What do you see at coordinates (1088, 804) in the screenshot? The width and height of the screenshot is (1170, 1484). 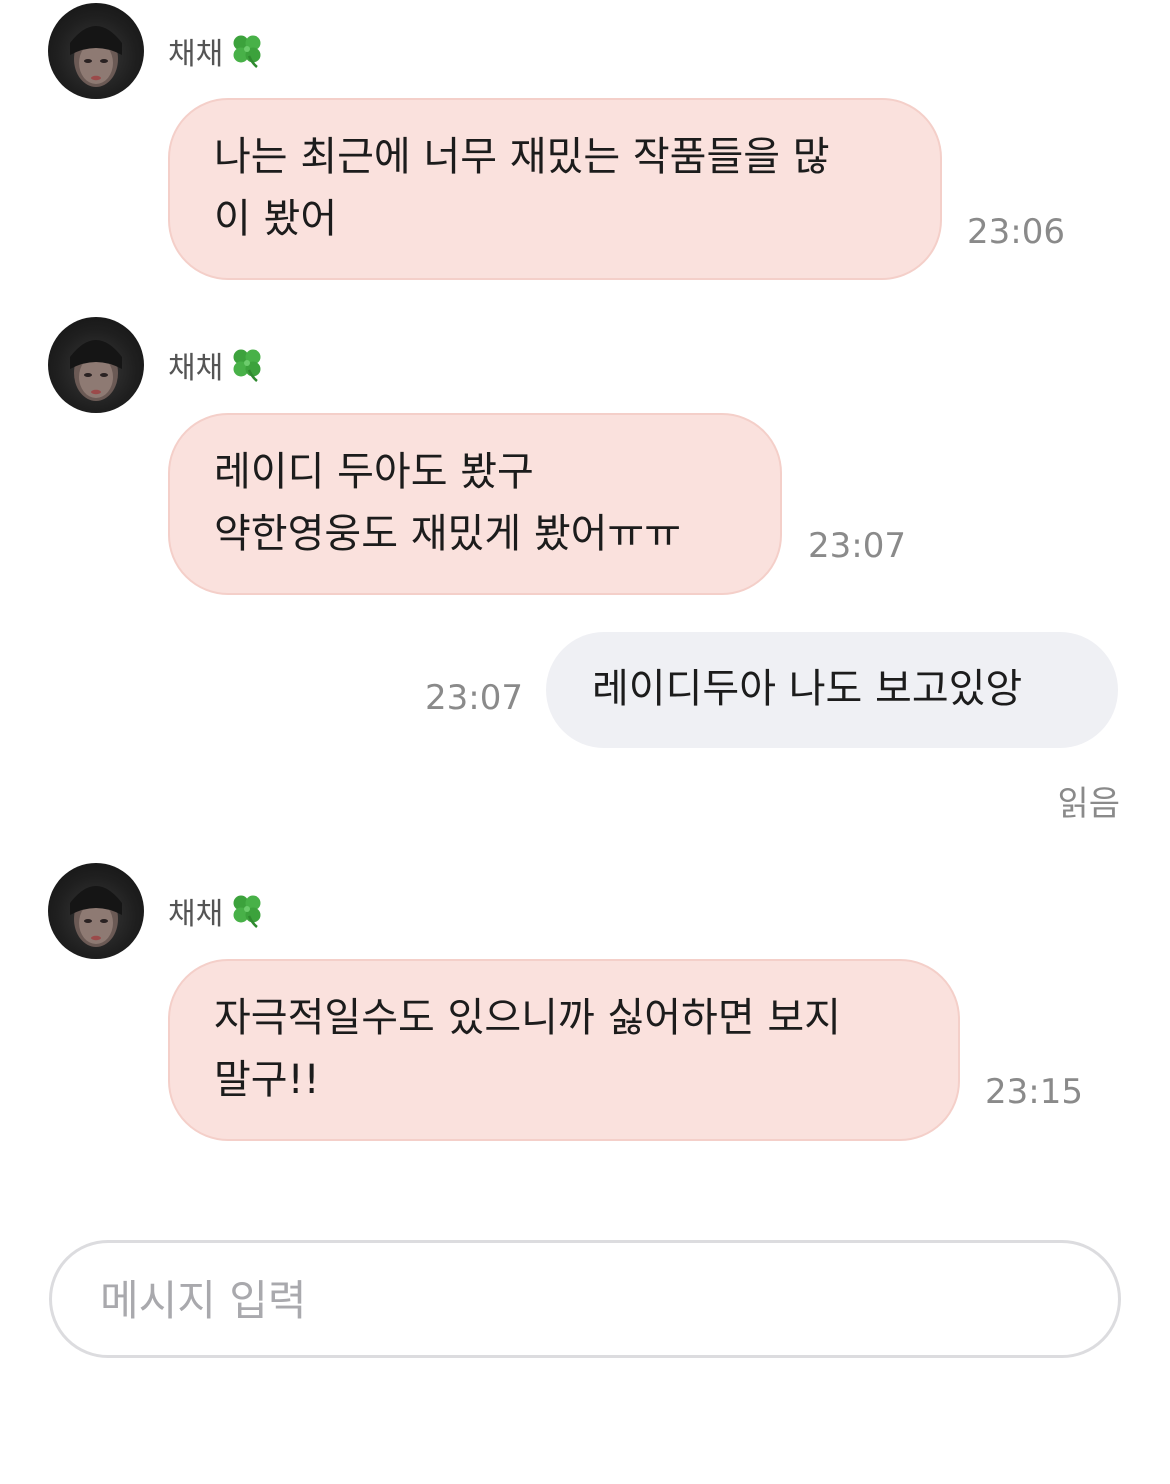 I see `read-receipt: 읽음` at bounding box center [1088, 804].